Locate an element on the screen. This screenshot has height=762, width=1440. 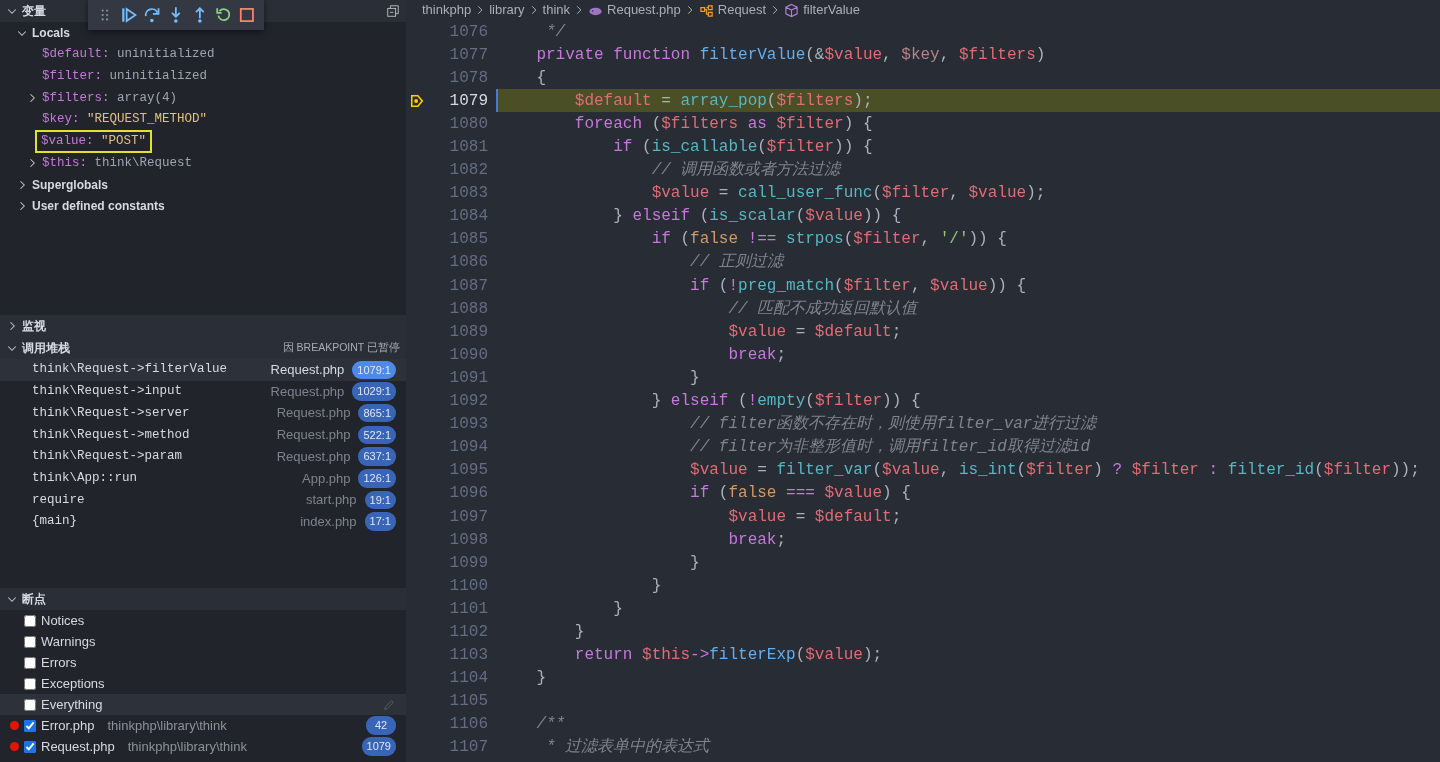
line-badge: 1079 is located at coordinates (378, 746).